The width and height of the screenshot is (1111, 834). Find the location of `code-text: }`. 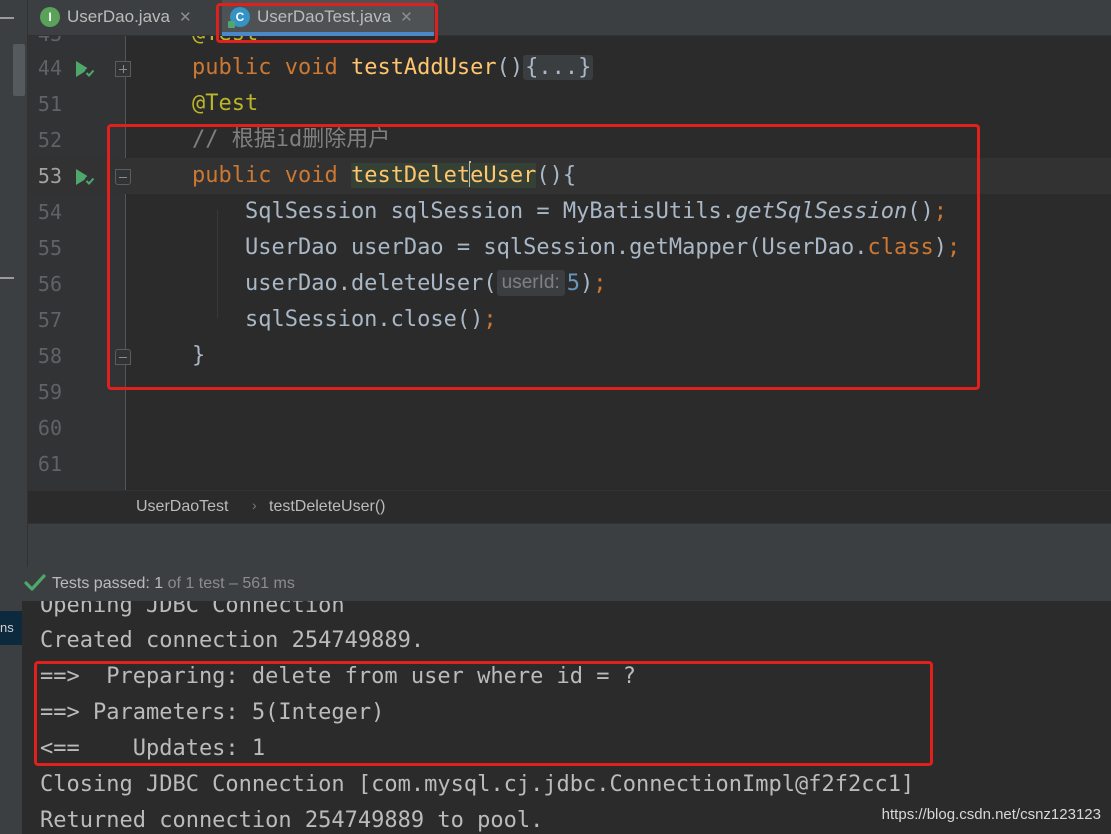

code-text: } is located at coordinates (198, 356).